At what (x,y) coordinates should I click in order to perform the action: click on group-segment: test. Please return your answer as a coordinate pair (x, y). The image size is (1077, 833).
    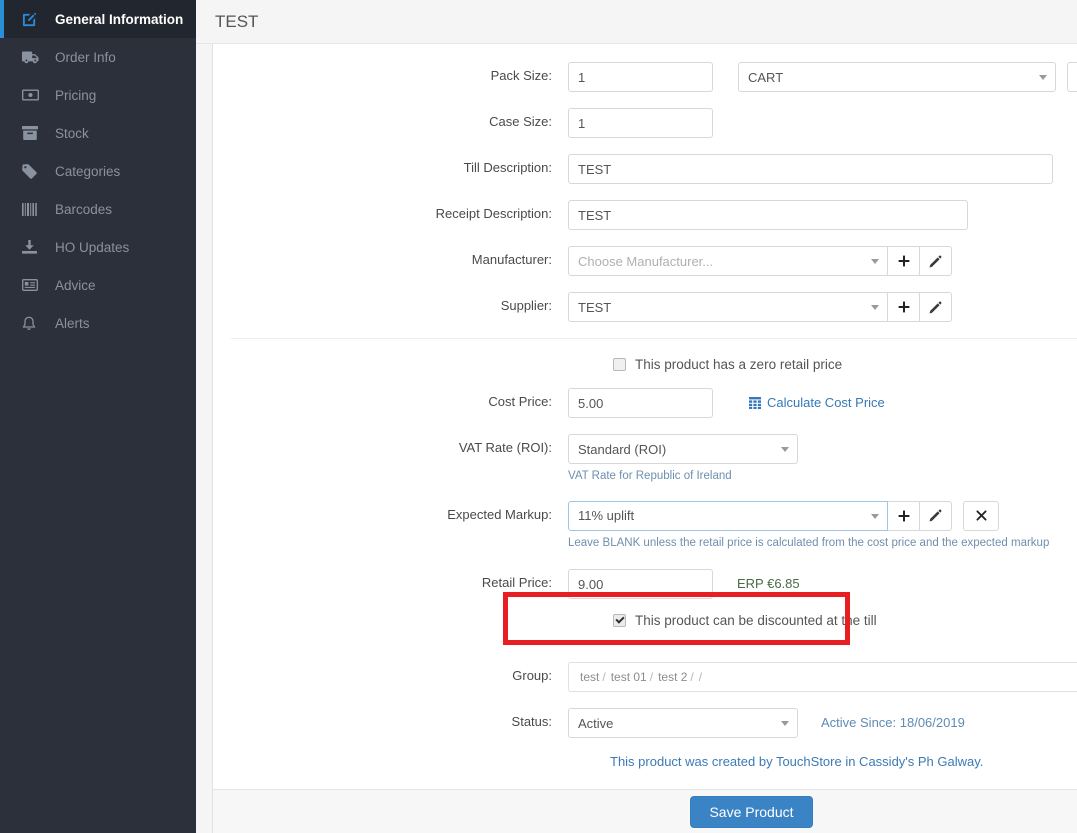
    Looking at the image, I should click on (590, 677).